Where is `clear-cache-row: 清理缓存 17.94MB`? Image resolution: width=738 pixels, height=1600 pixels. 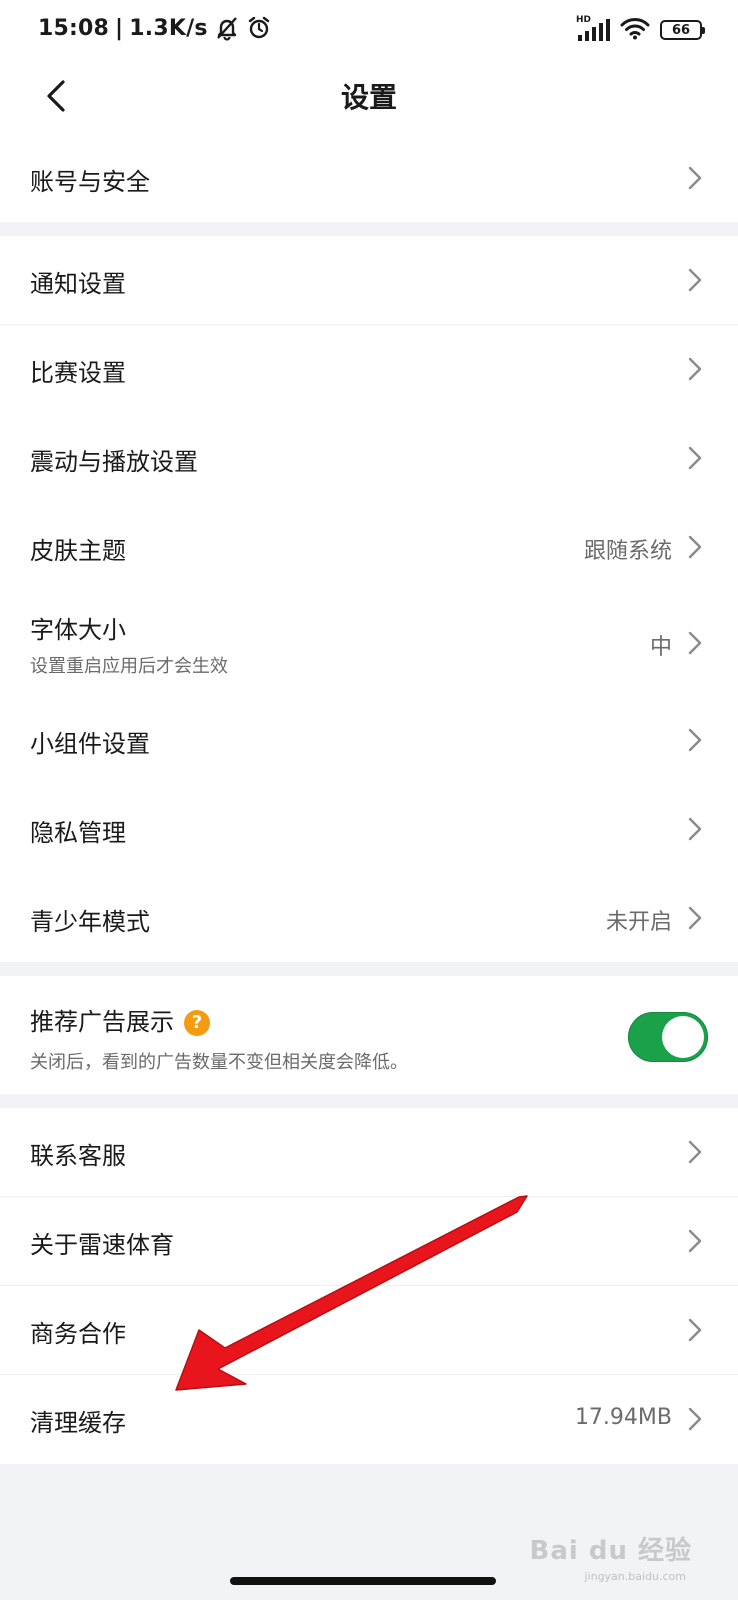
clear-cache-row: 清理缓存 17.94MB is located at coordinates (369, 1419).